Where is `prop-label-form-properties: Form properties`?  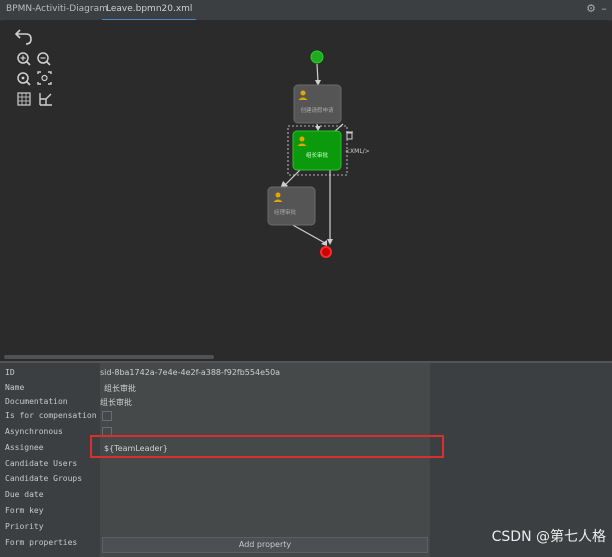 prop-label-form-properties: Form properties is located at coordinates (41, 542).